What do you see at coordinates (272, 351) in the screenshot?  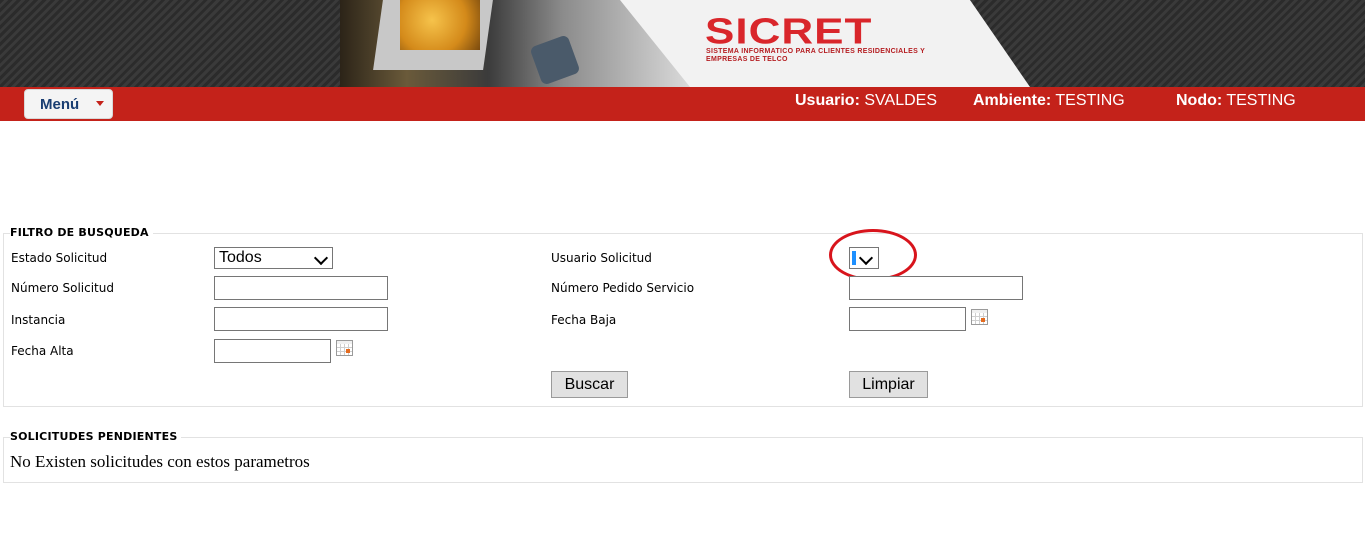 I see `fecha-alta-input` at bounding box center [272, 351].